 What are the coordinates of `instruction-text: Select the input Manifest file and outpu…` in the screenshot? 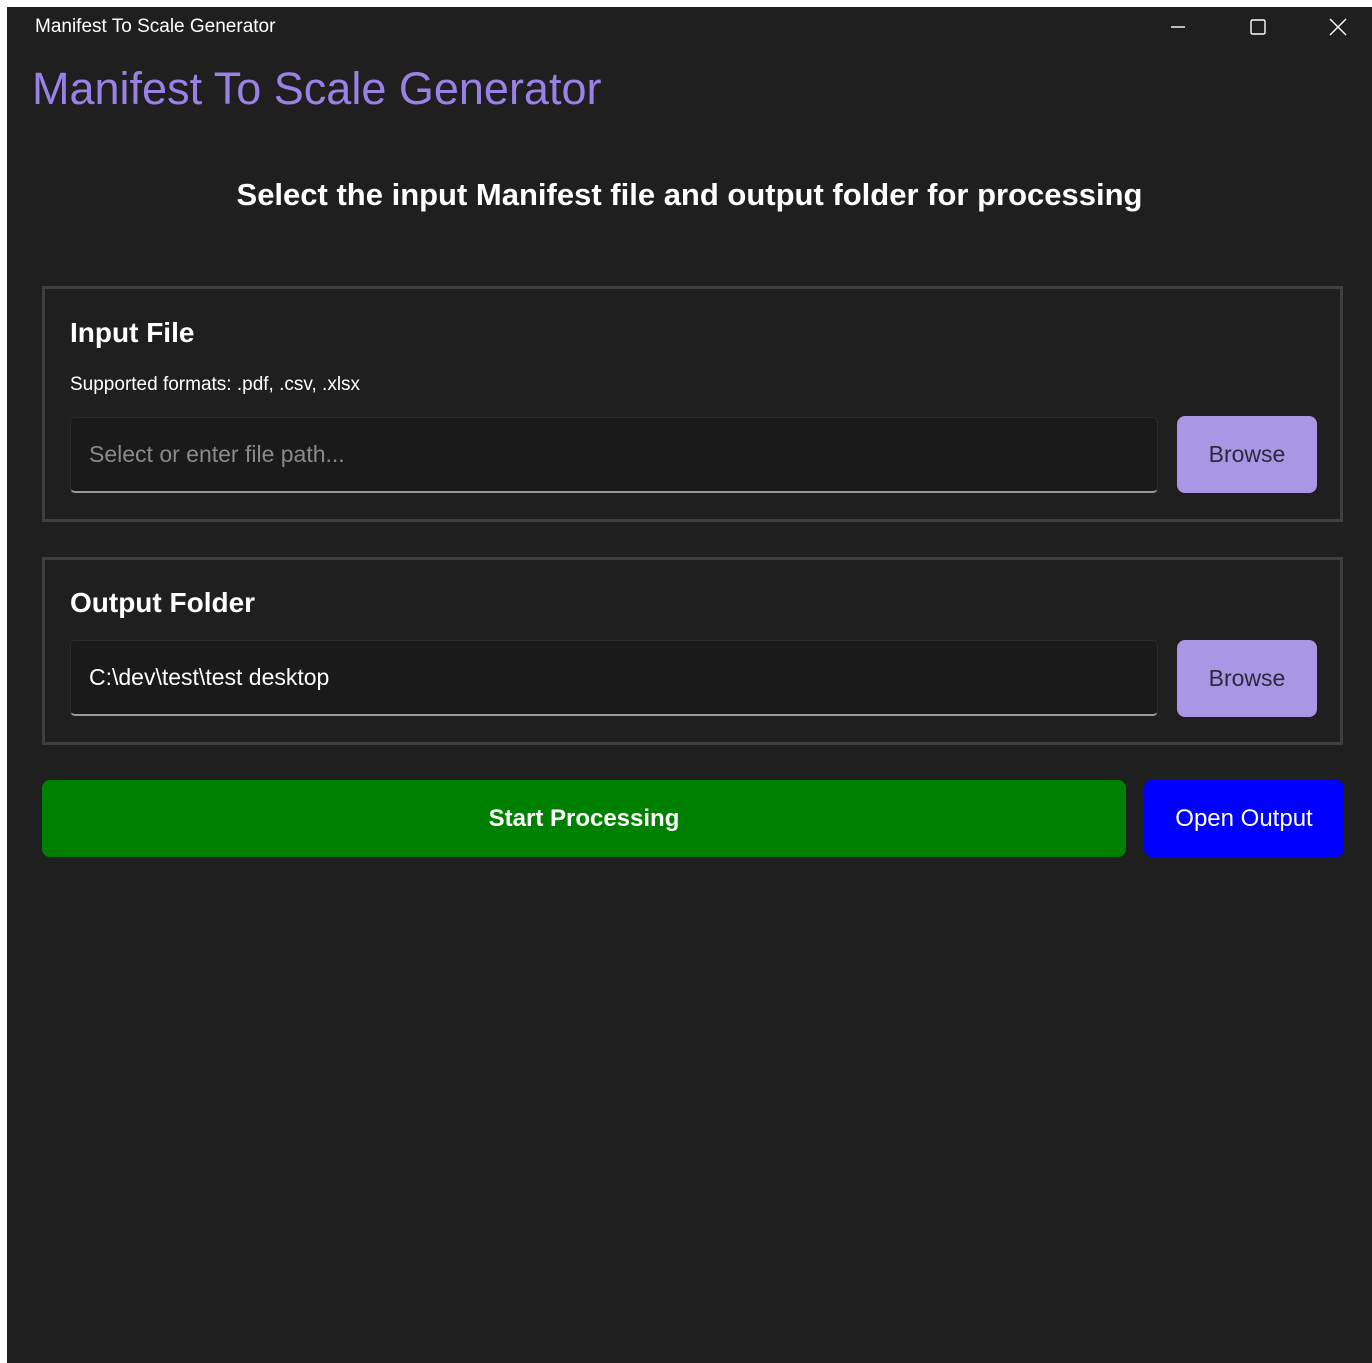 It's located at (689, 194).